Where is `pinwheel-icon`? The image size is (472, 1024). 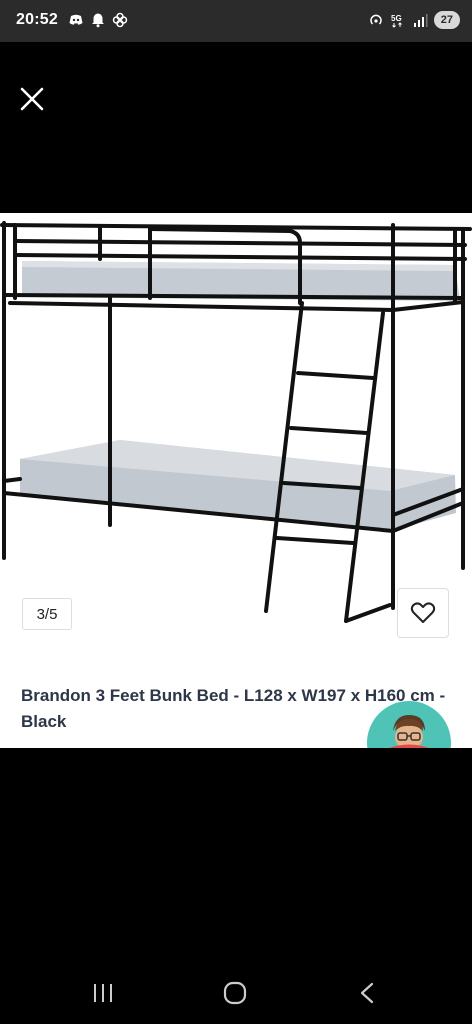
pinwheel-icon is located at coordinates (120, 20).